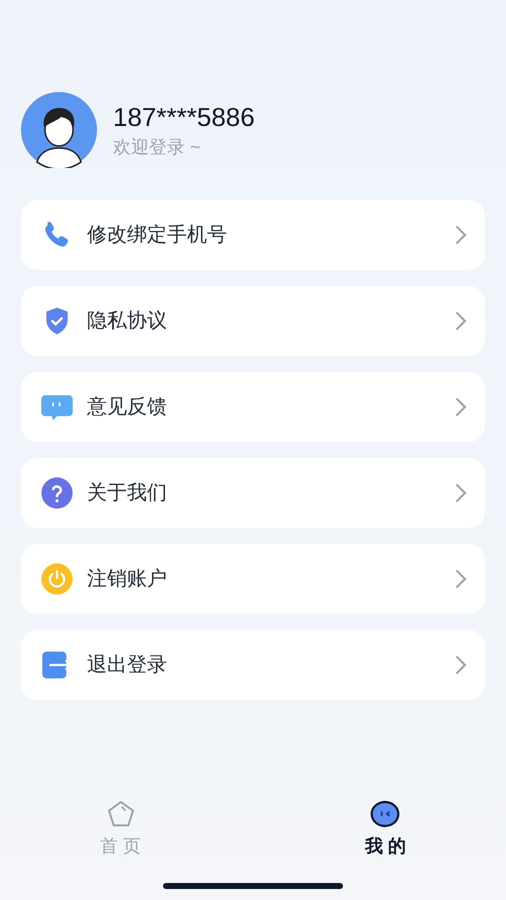 Image resolution: width=506 pixels, height=900 pixels. I want to click on tab: 我 的, so click(385, 829).